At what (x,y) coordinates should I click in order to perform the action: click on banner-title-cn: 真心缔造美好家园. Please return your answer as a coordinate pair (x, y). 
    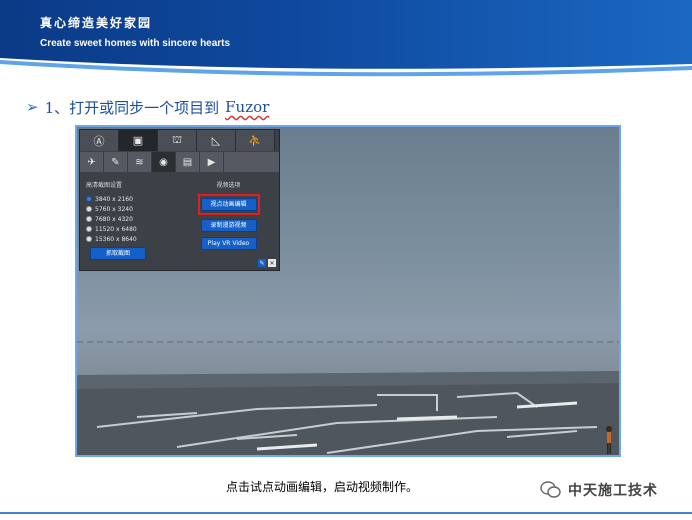
    Looking at the image, I should click on (96, 23).